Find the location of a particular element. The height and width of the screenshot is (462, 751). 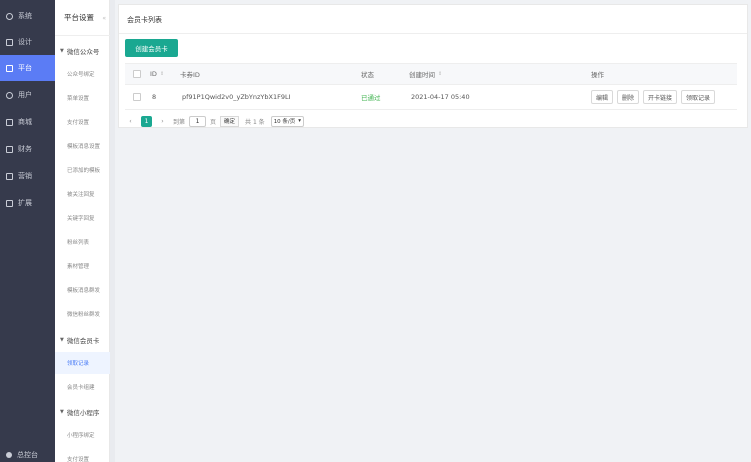

create-card-button: 创建会员卡 is located at coordinates (151, 48).